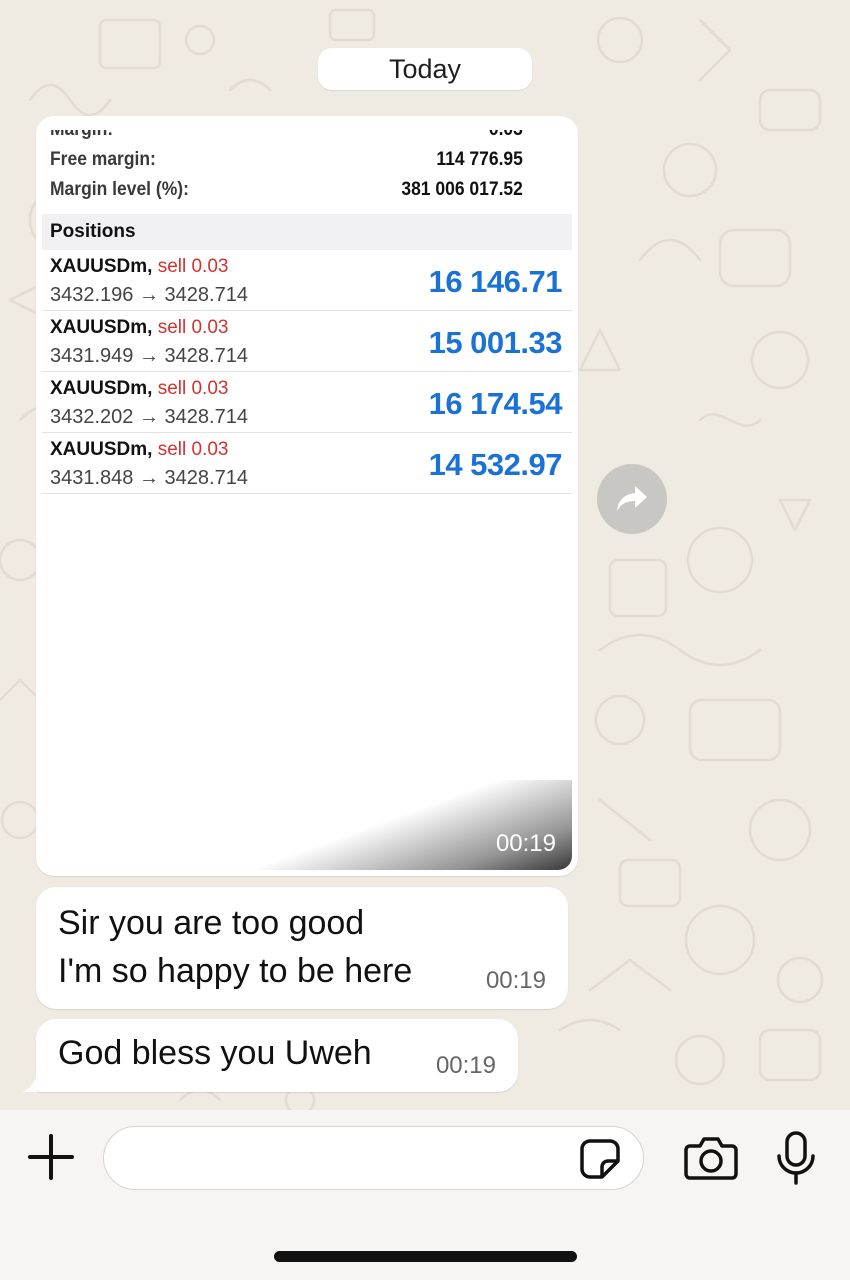  What do you see at coordinates (235, 971) in the screenshot?
I see `message-line: I'm so happy to be here` at bounding box center [235, 971].